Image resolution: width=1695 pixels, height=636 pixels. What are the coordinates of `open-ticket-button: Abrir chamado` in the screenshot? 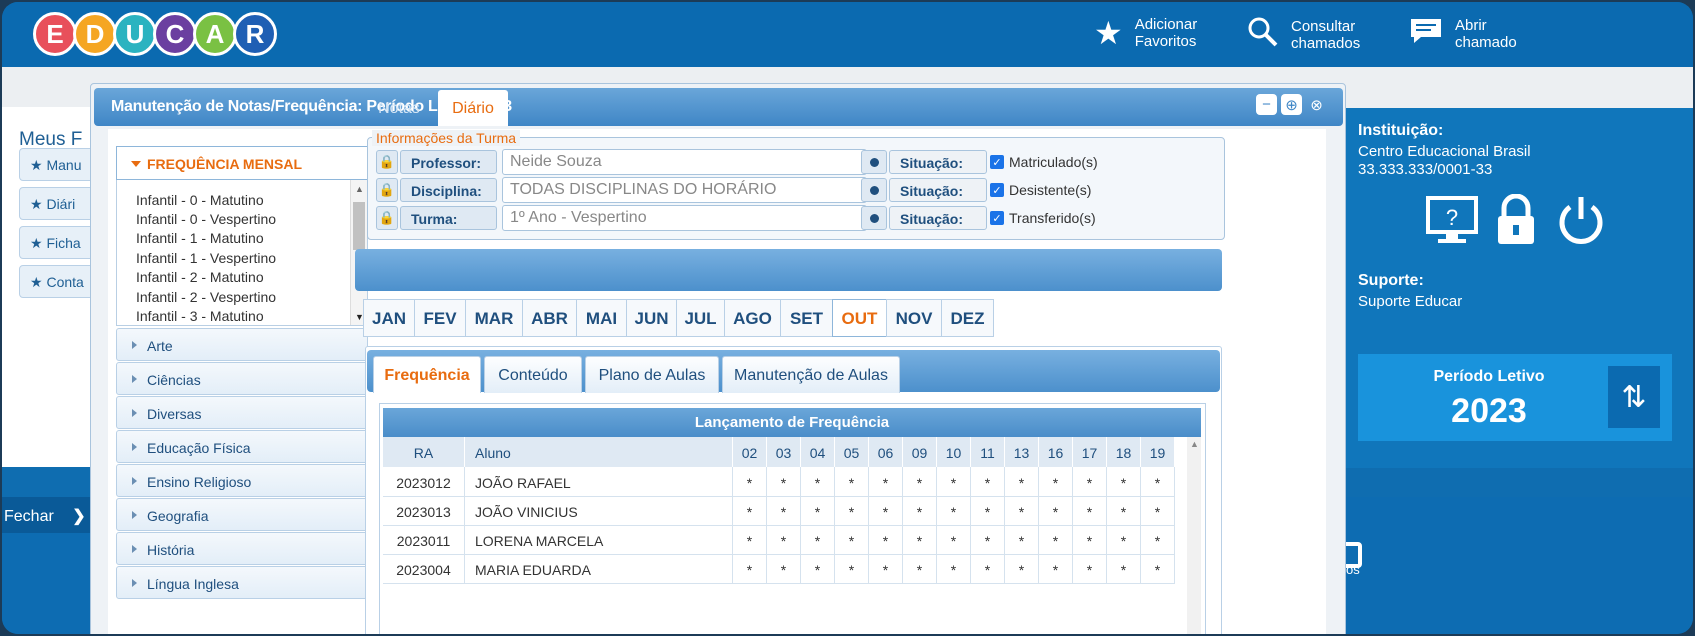 It's located at (1463, 33).